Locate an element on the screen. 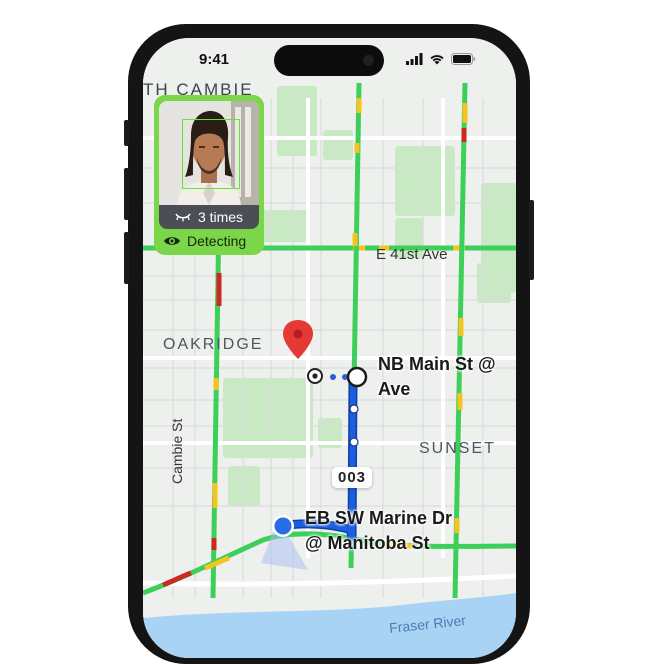 The height and width of the screenshot is (664, 653). volume-down-button is located at coordinates (126, 258).